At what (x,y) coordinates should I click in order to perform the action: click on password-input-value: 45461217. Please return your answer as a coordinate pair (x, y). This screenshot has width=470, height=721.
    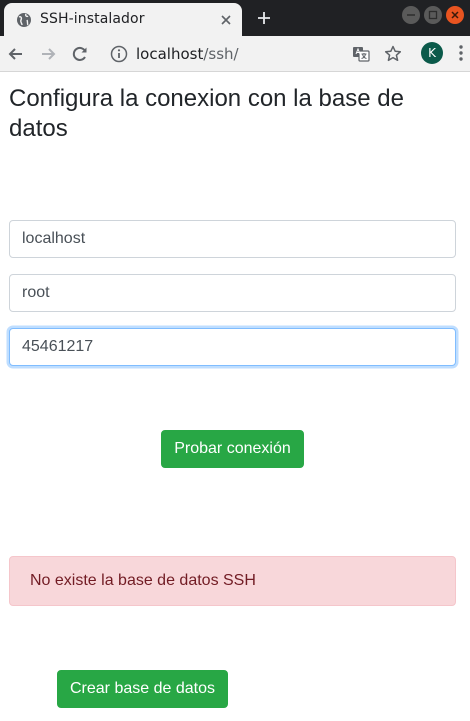
    Looking at the image, I should click on (58, 346).